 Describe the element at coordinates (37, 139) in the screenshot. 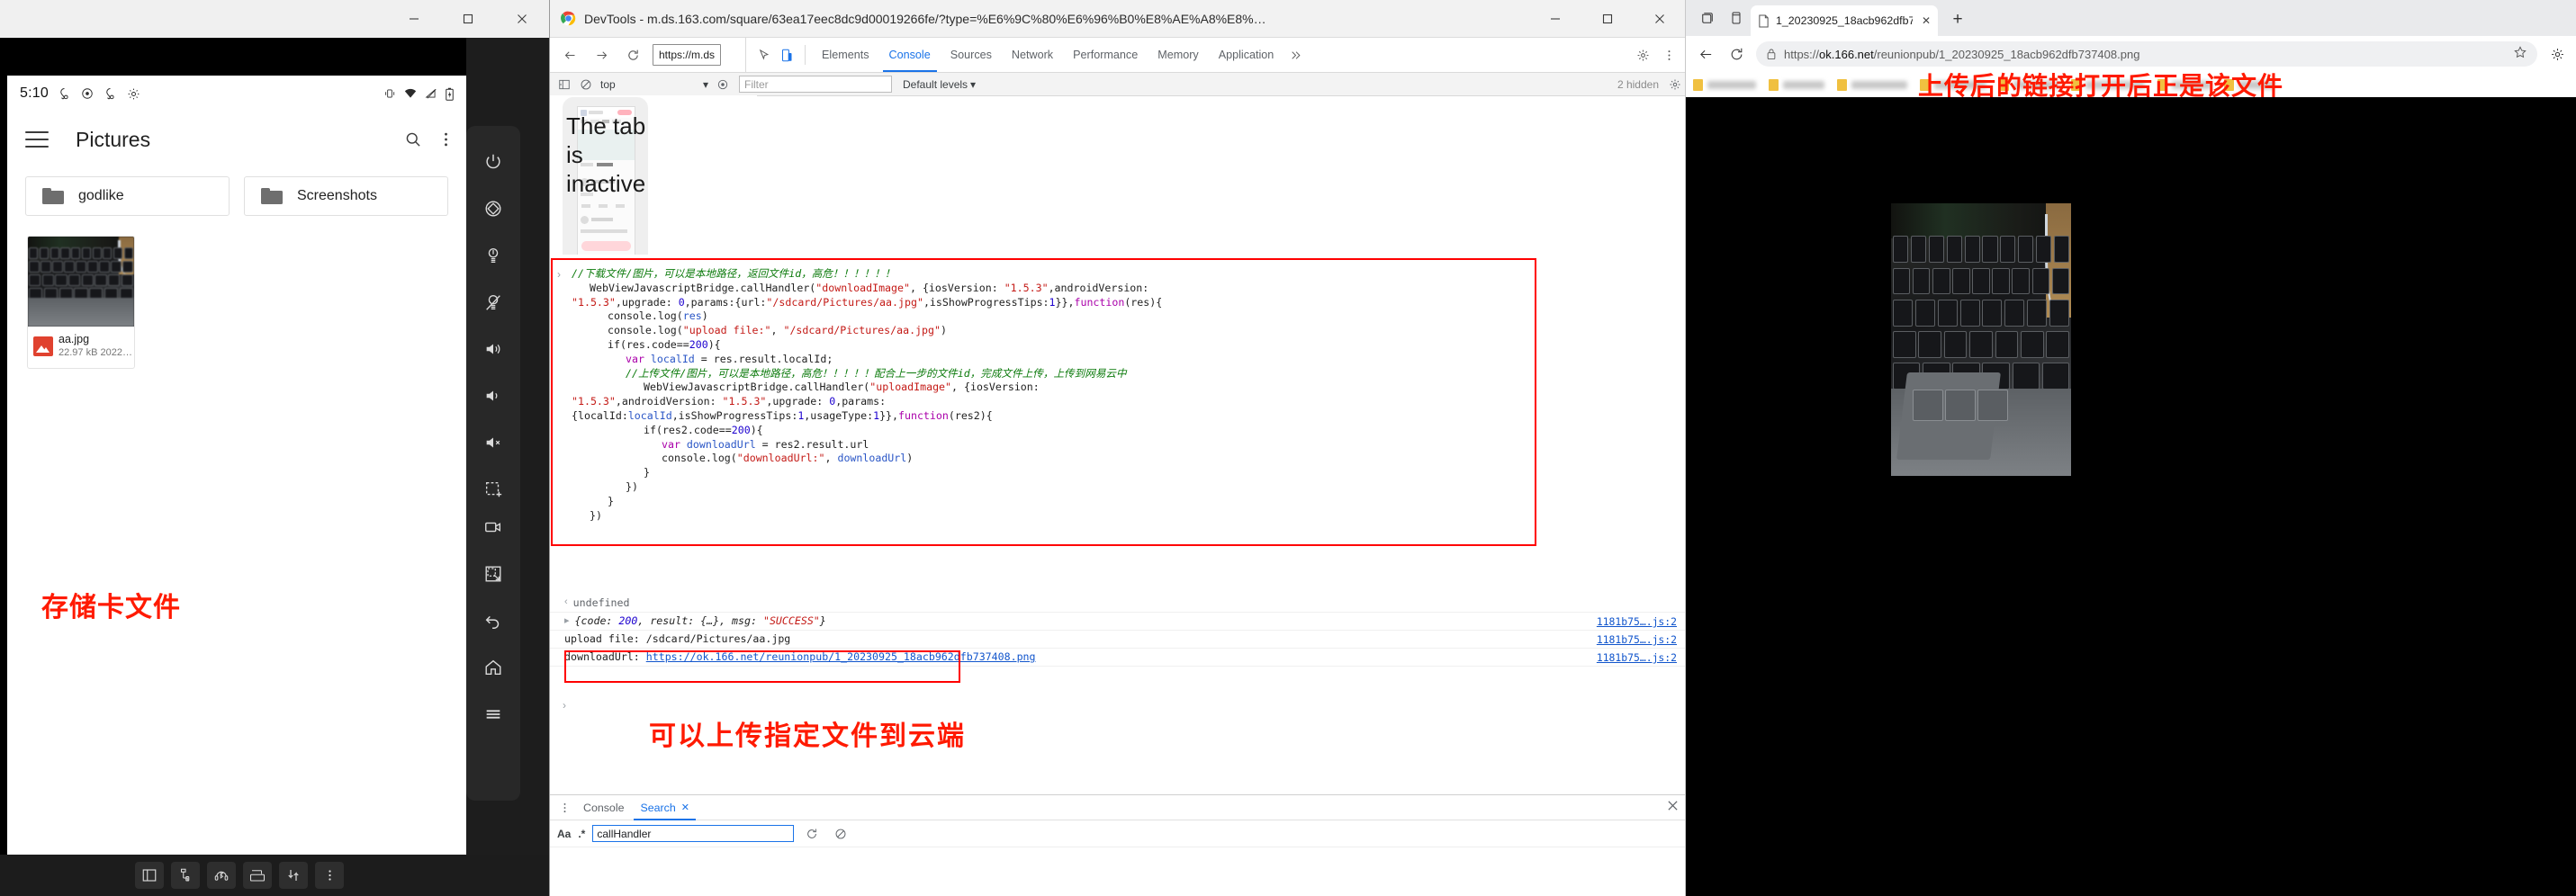

I see `hamburger-menu-icon` at that location.